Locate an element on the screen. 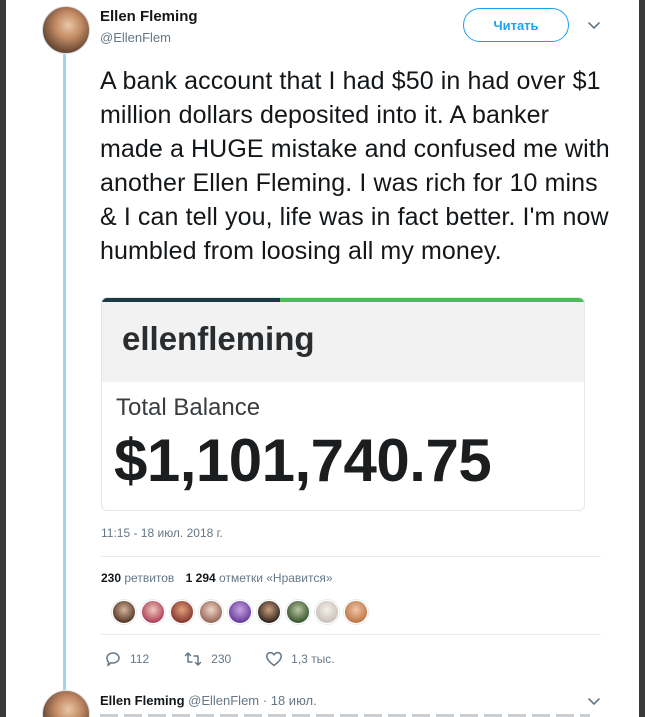  window-edge-left is located at coordinates (3, 358).